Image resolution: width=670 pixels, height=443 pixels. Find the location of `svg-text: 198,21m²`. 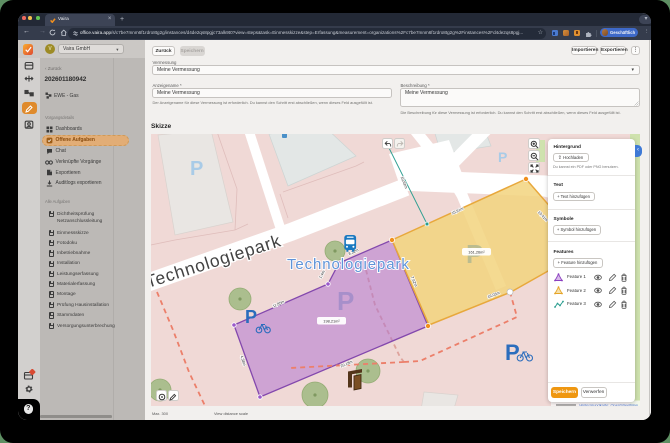

svg-text: 198,21m² is located at coordinates (331, 321).